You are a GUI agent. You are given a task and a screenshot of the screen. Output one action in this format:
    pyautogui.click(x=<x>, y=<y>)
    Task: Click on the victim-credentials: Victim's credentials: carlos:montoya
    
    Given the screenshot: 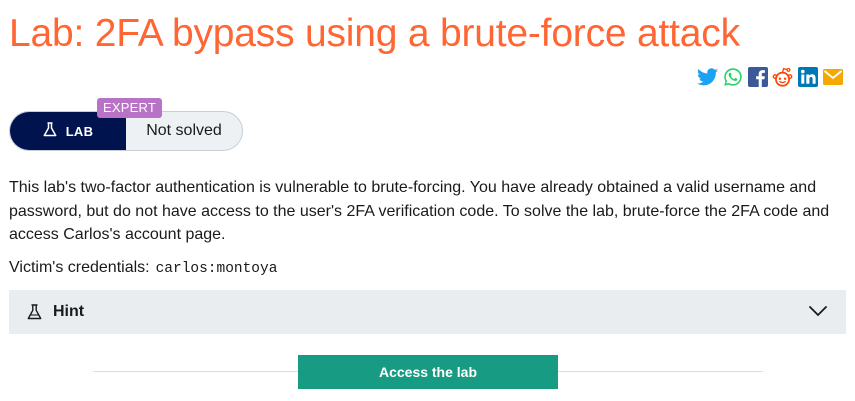 What is the action you would take?
    pyautogui.click(x=143, y=268)
    